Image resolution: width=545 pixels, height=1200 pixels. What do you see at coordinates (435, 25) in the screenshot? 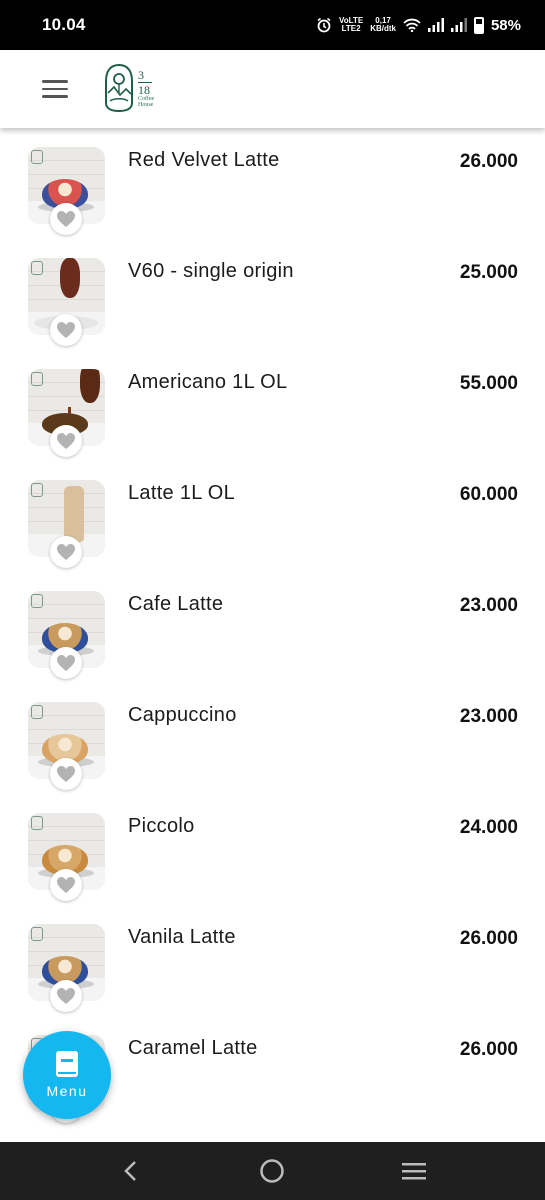
I see `signal-1-icon` at bounding box center [435, 25].